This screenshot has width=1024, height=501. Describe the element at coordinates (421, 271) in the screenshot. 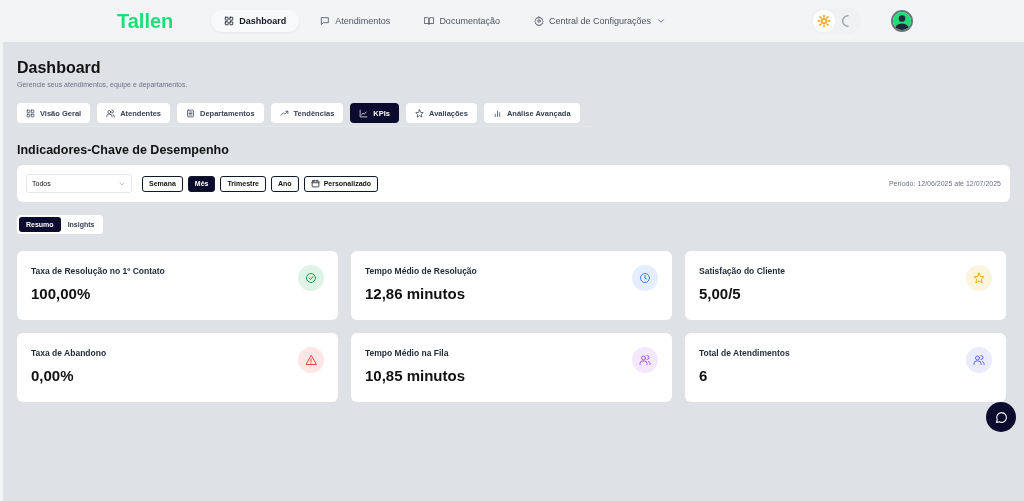

I see `kpi-label: Tempo Médio de Resolução` at that location.